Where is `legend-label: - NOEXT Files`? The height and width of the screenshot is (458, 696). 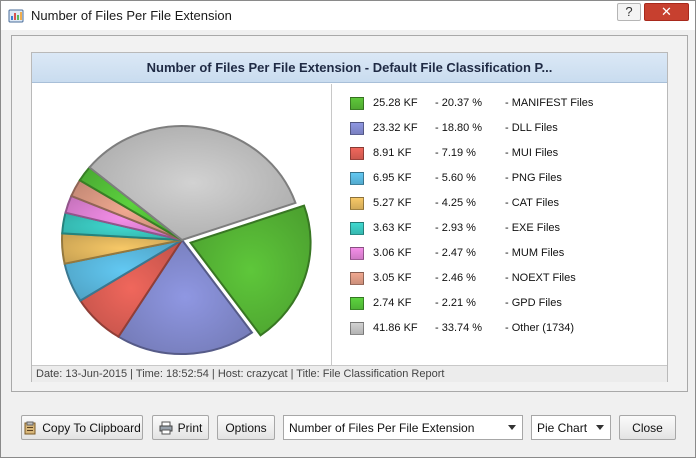 legend-label: - NOEXT Files is located at coordinates (540, 278).